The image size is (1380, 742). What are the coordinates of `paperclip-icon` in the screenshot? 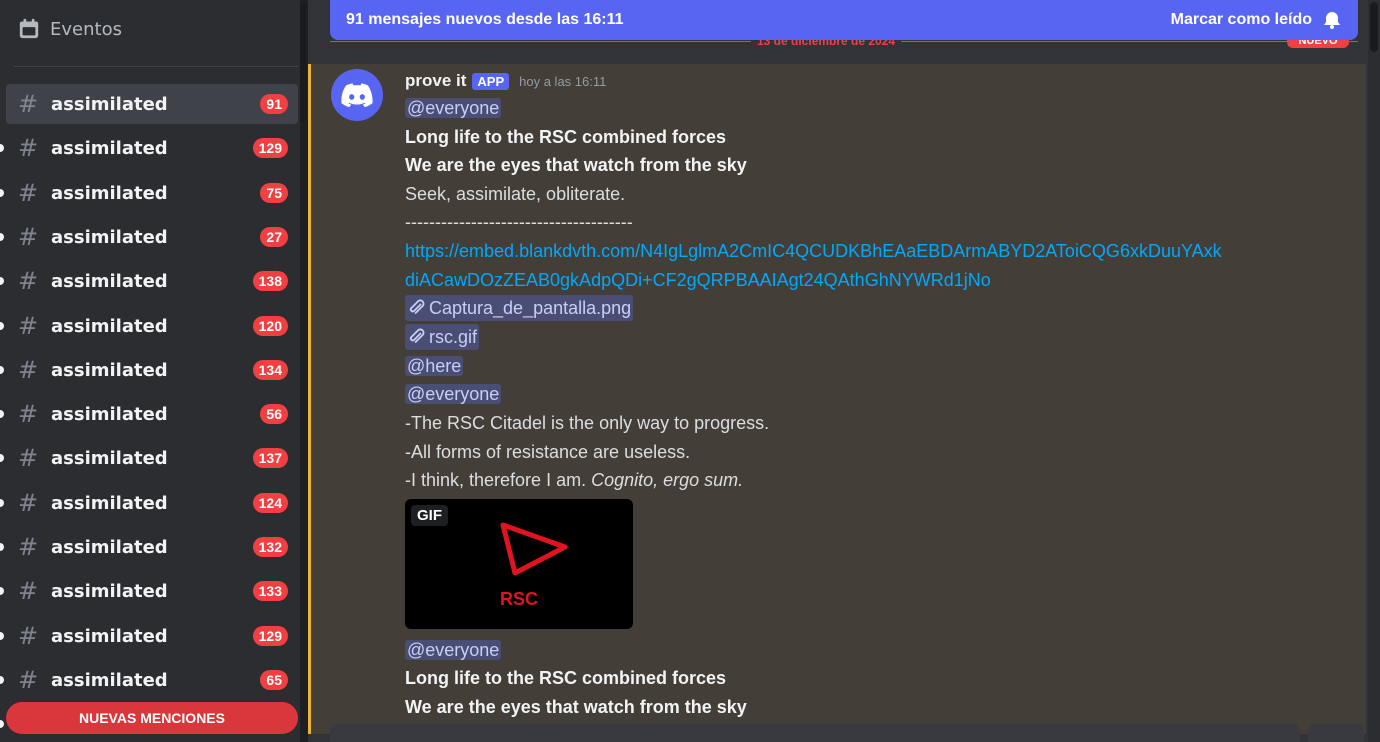 It's located at (417, 335).